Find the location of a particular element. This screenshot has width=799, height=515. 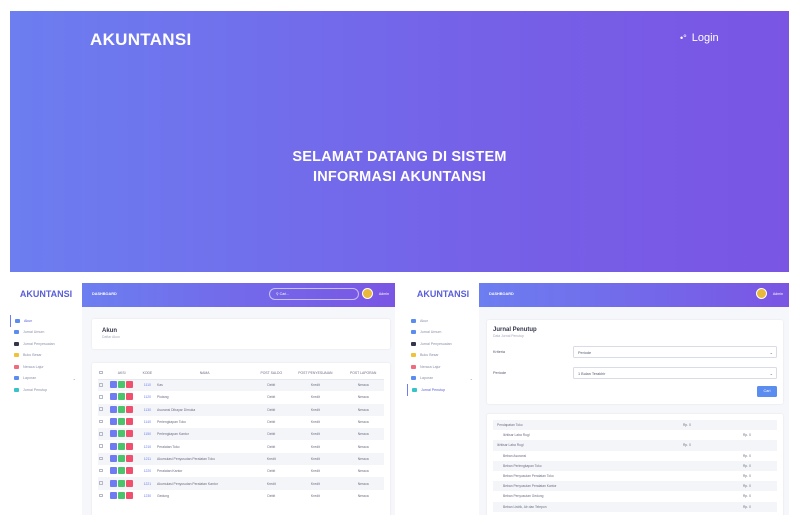

cari-button: Cari is located at coordinates (767, 391).